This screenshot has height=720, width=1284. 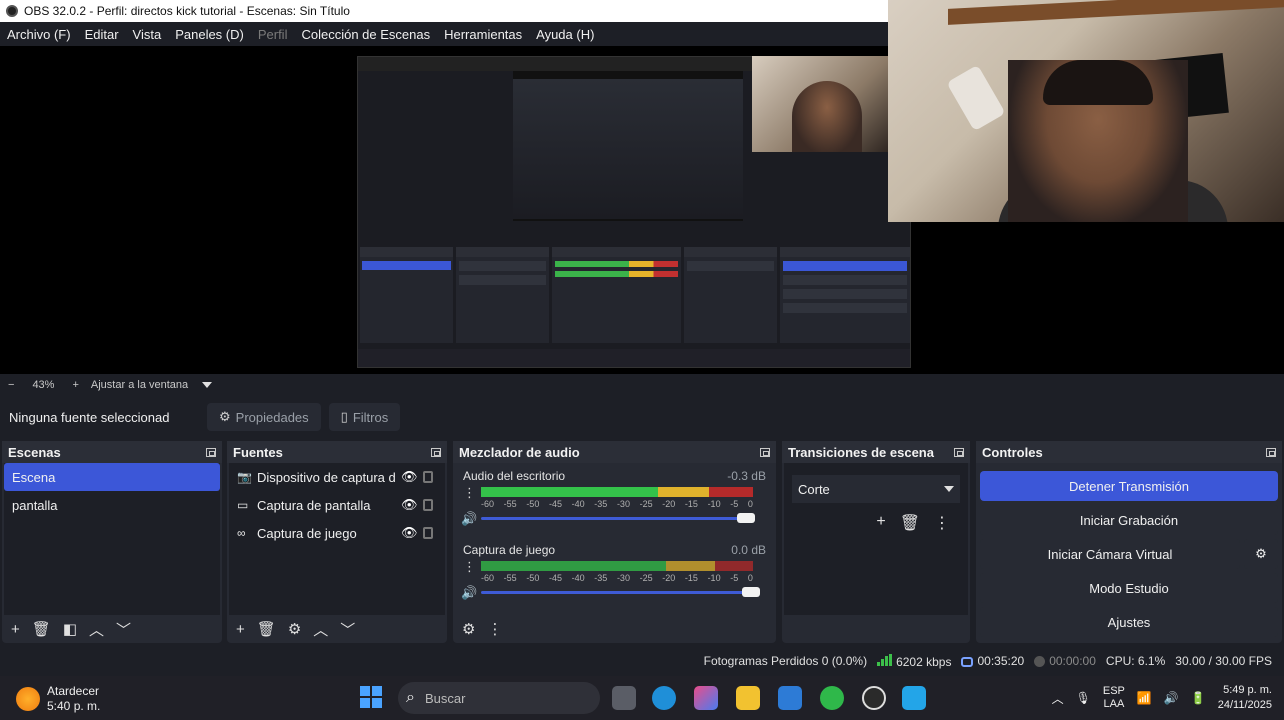 I want to click on microphone-icon: 🎙, so click(x=1083, y=698).